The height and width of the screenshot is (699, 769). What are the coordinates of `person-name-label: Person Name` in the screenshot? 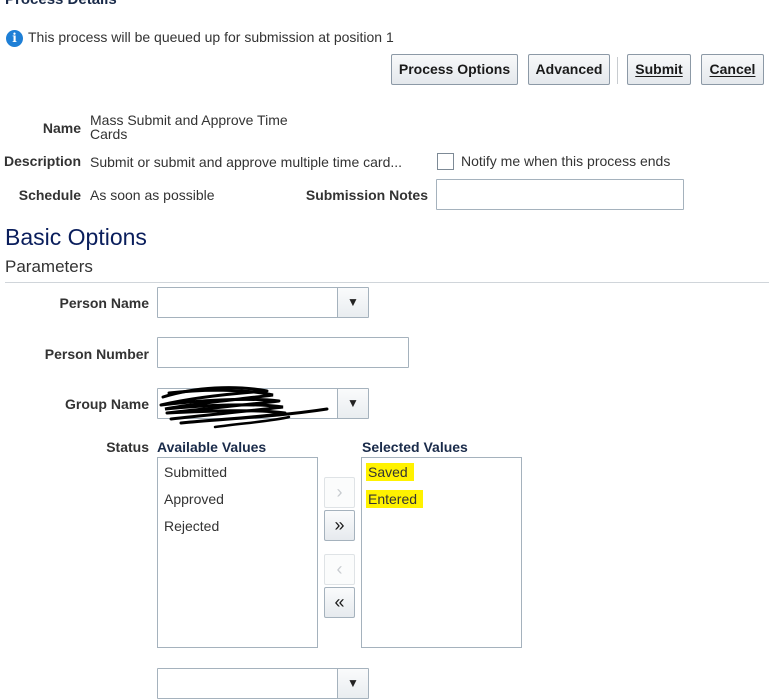 It's located at (104, 303).